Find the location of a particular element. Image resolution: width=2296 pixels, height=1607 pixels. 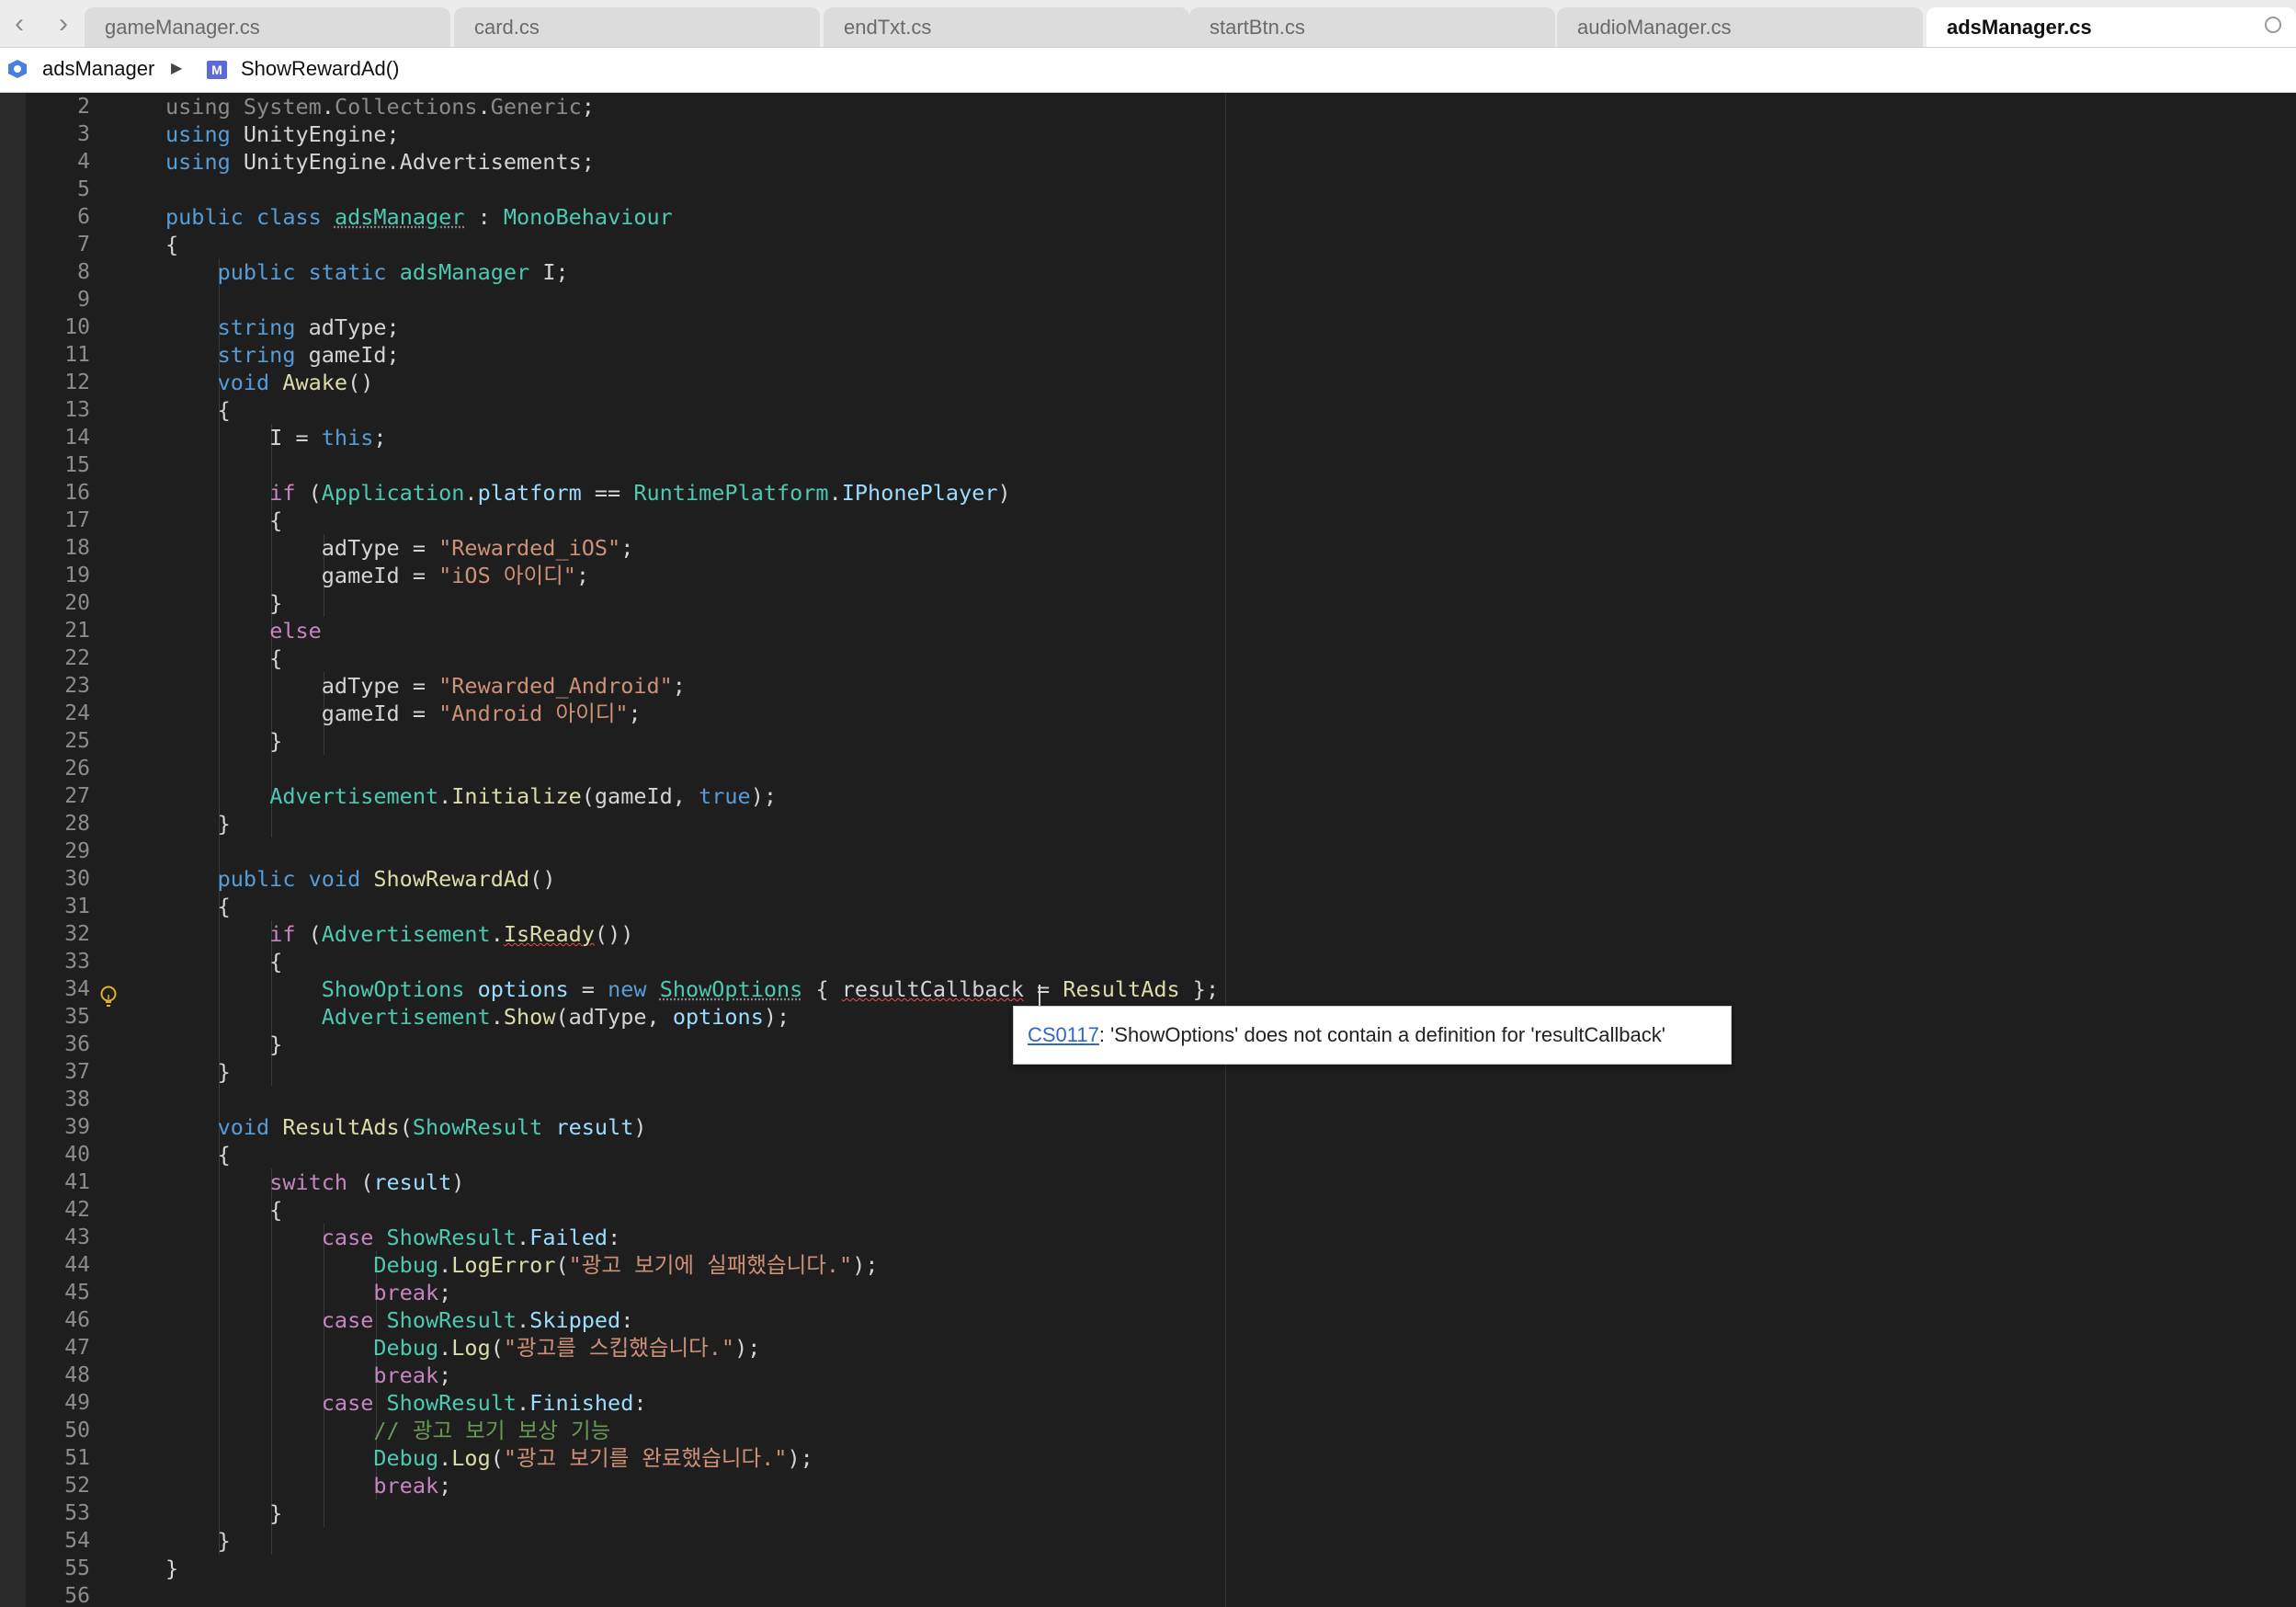

code-line: 17 { is located at coordinates (1148, 520).